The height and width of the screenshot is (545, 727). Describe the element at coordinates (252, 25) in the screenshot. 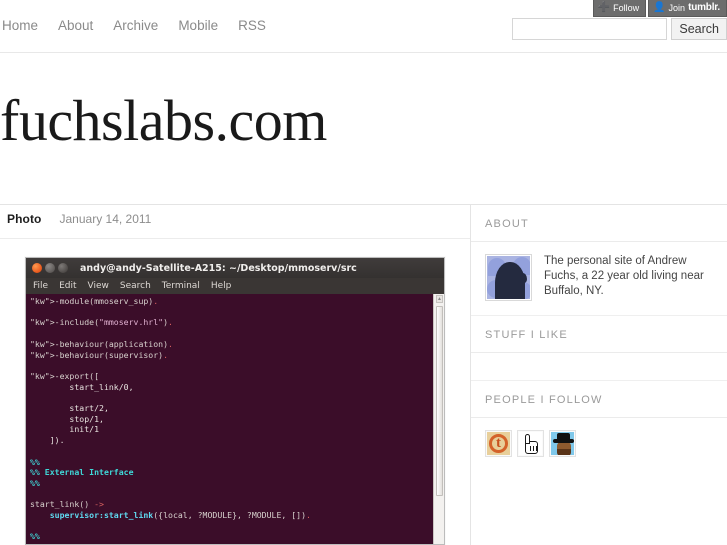

I see `nav-item-rss: RSS` at that location.